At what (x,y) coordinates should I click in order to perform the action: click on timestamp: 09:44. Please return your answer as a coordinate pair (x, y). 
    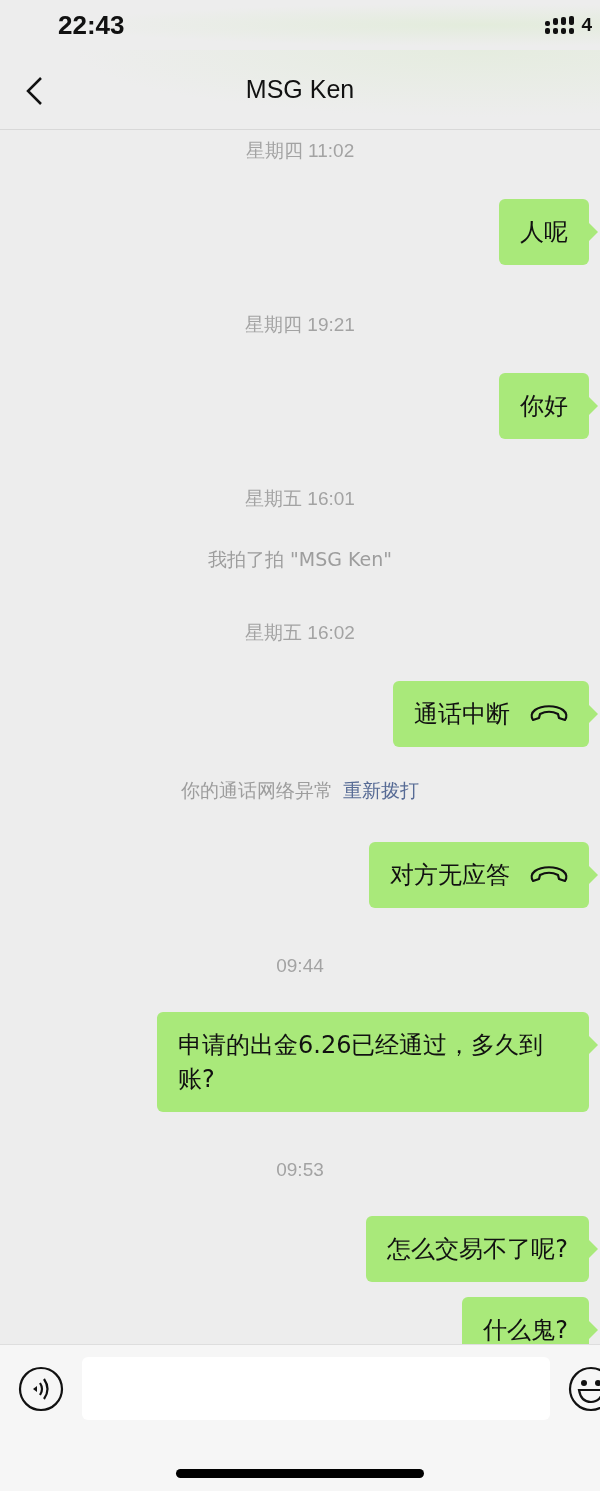
    Looking at the image, I should click on (300, 965).